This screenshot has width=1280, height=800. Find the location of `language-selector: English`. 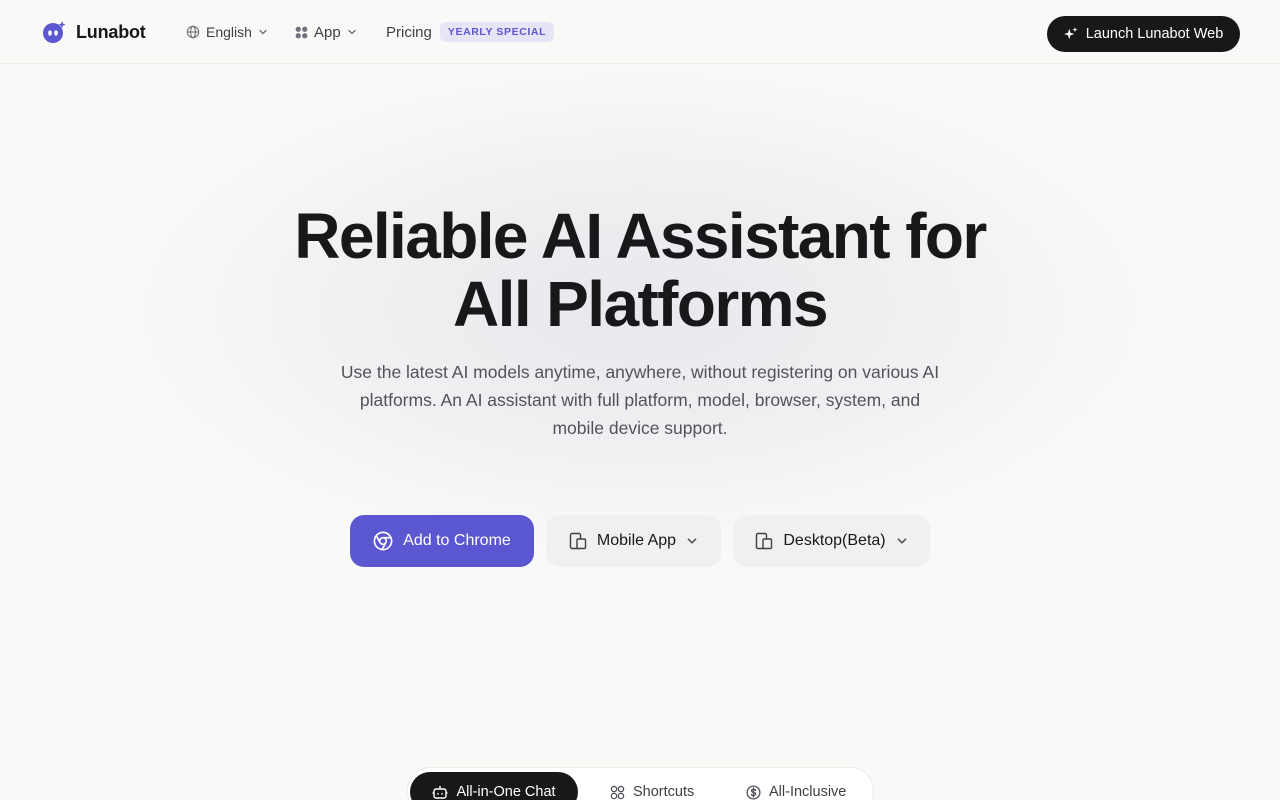

language-selector: English is located at coordinates (227, 32).